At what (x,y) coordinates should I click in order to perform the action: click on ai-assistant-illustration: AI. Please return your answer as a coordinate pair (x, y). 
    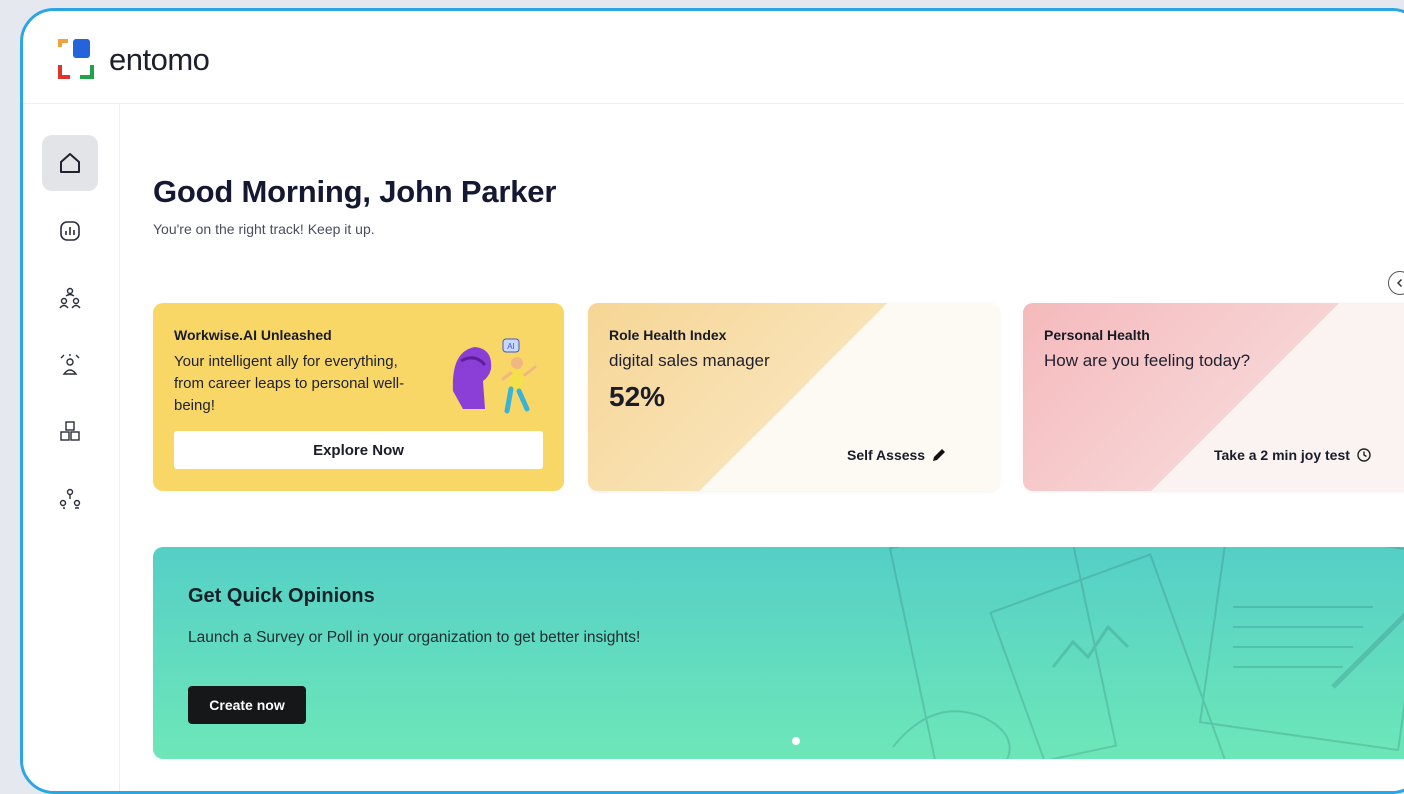
    Looking at the image, I should click on (494, 376).